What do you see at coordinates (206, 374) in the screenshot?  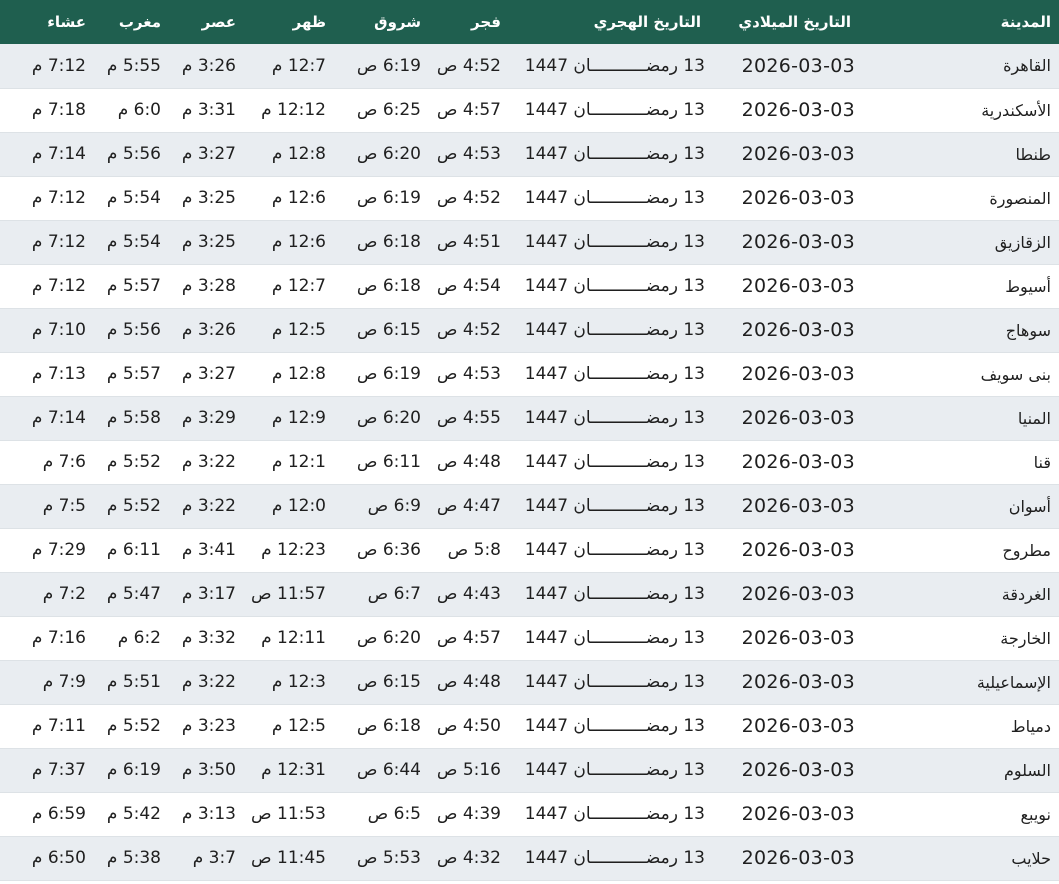 I see `cell-asr: 3:27 م` at bounding box center [206, 374].